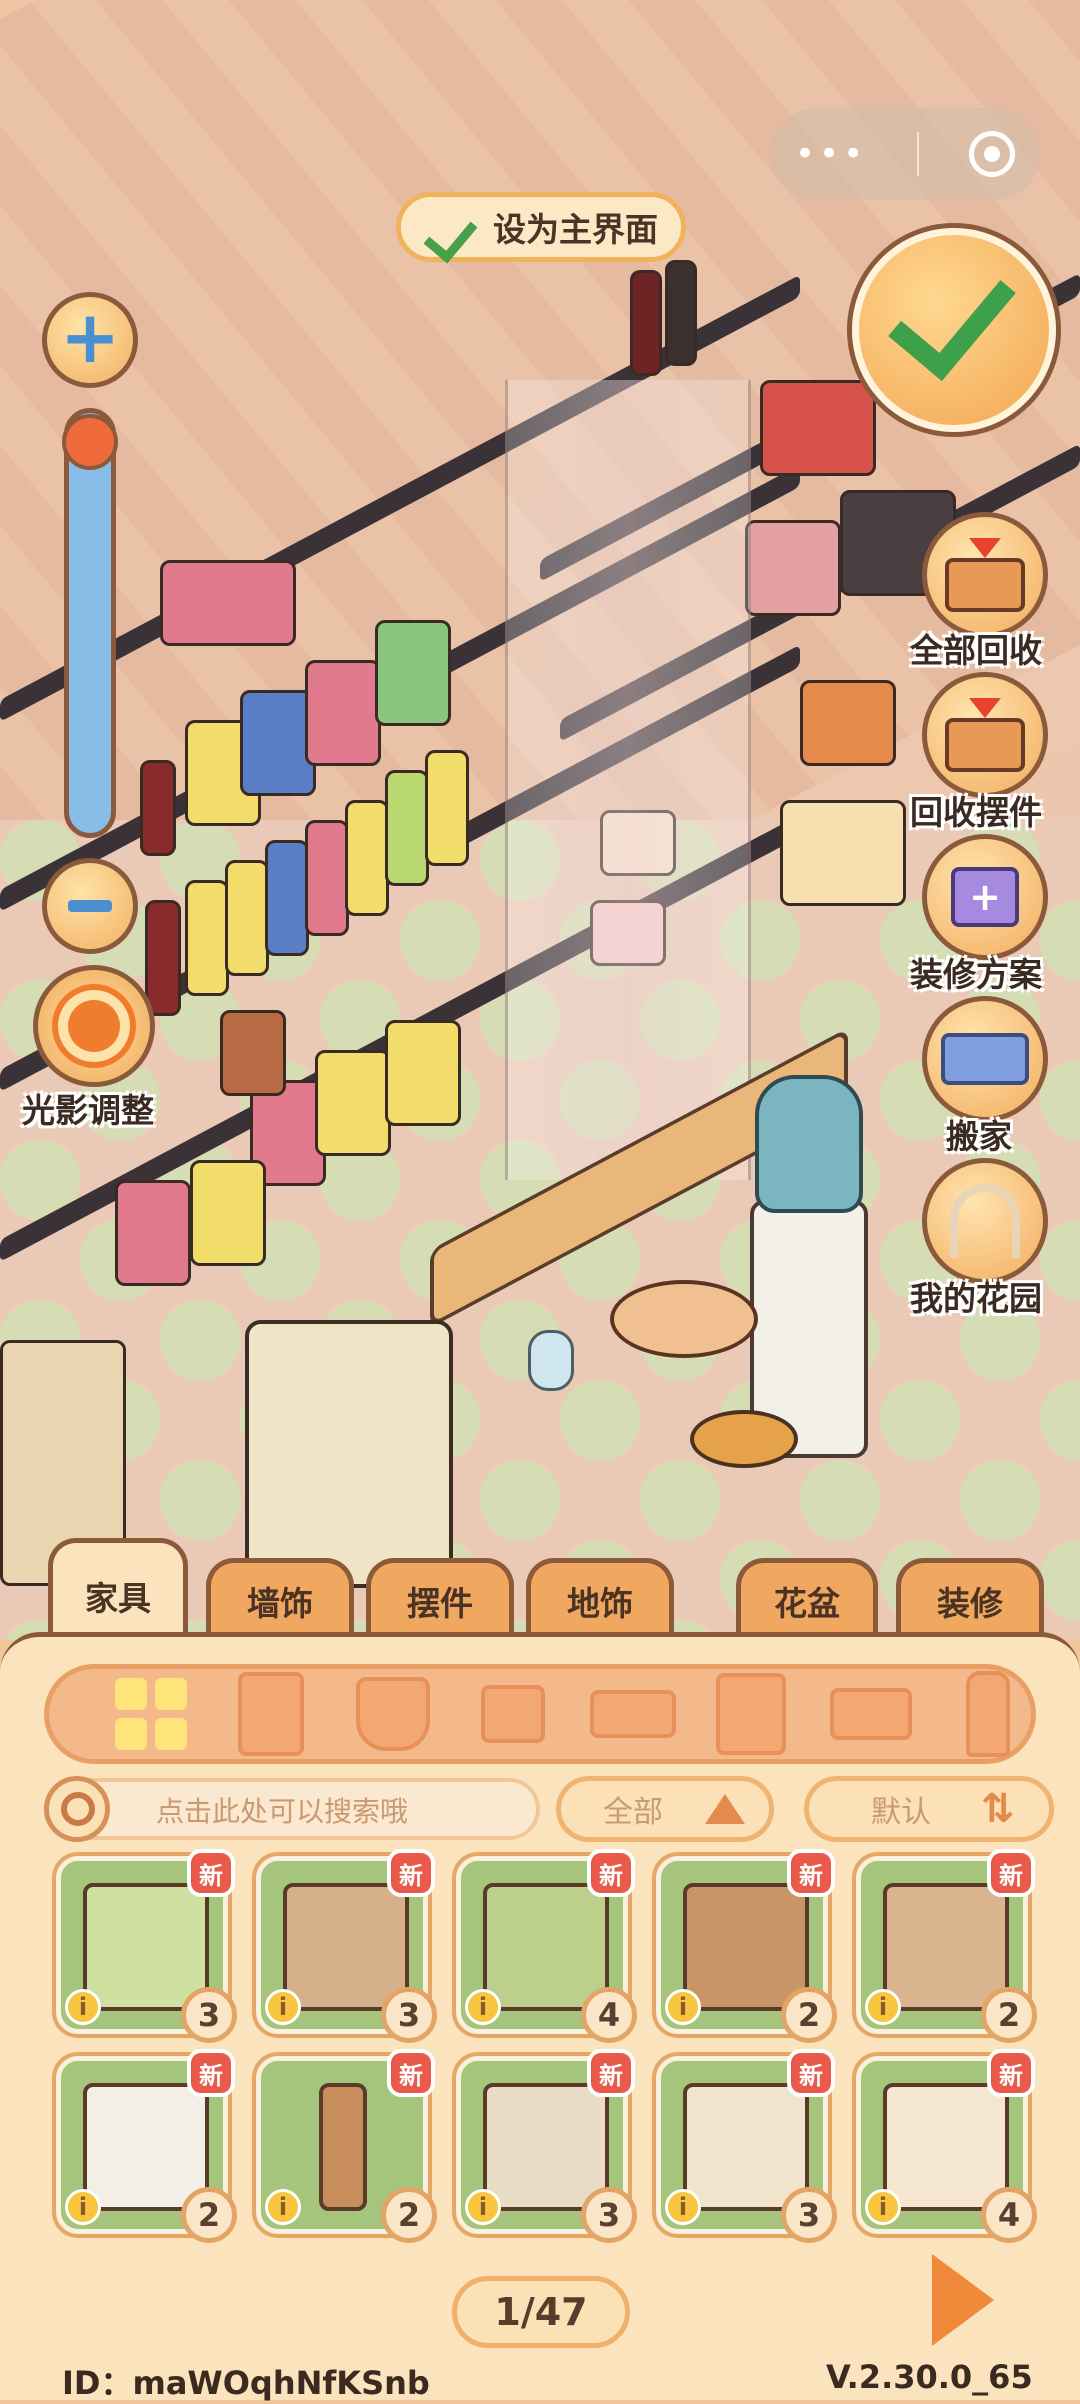 This screenshot has width=1080, height=2404. Describe the element at coordinates (349, 1454) in the screenshot. I see `drink-fridge` at that location.